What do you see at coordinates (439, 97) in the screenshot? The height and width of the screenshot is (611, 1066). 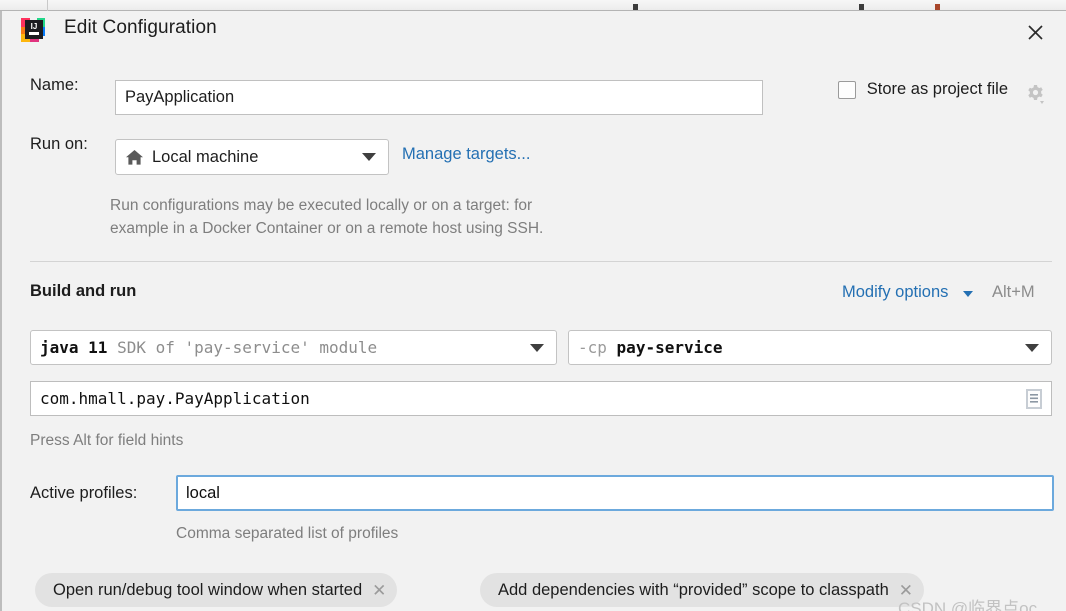 I see `name-input` at bounding box center [439, 97].